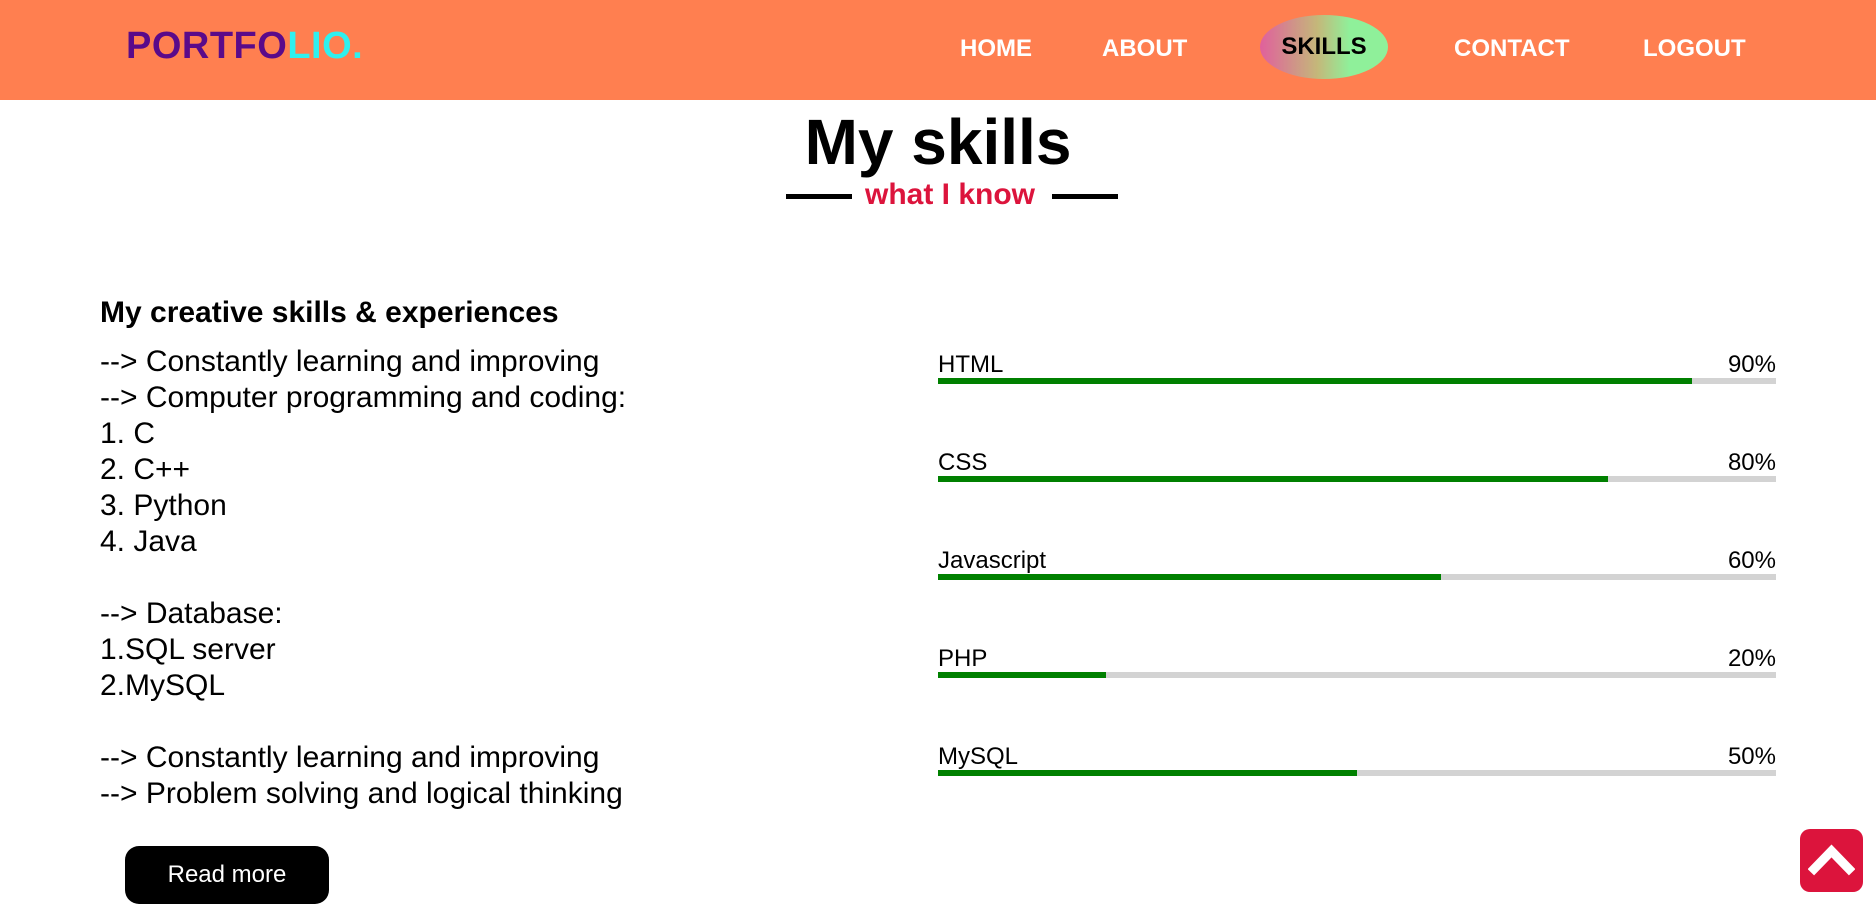 This screenshot has width=1876, height=904. What do you see at coordinates (1085, 196) in the screenshot?
I see `subtitle-line-right` at bounding box center [1085, 196].